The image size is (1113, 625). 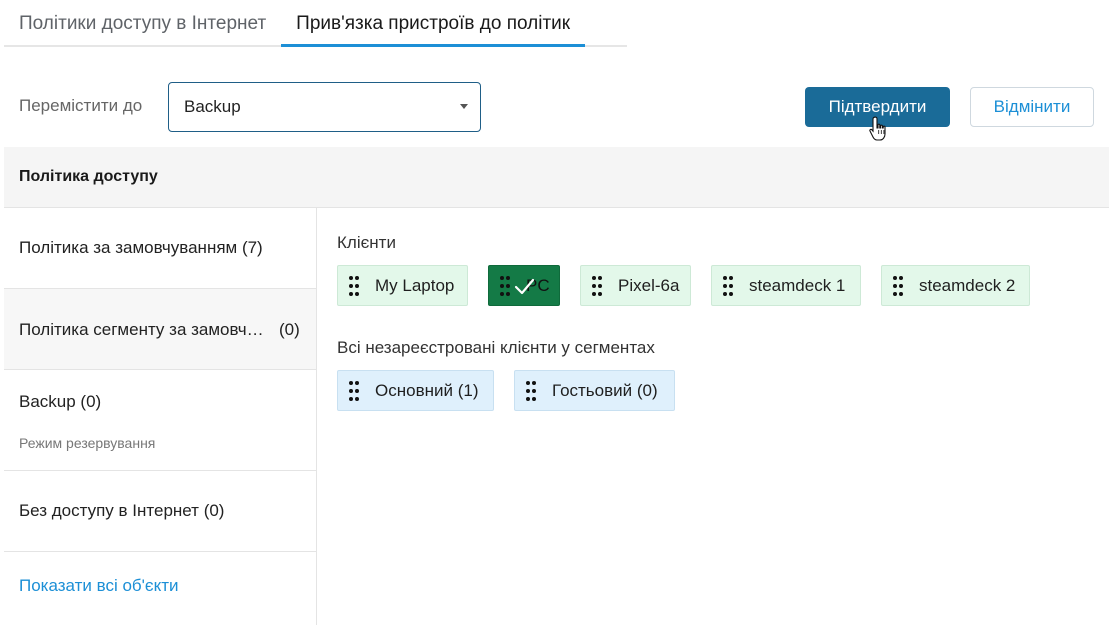 What do you see at coordinates (122, 510) in the screenshot?
I see `policy-item-label: Без доступу в Інтернет (0)` at bounding box center [122, 510].